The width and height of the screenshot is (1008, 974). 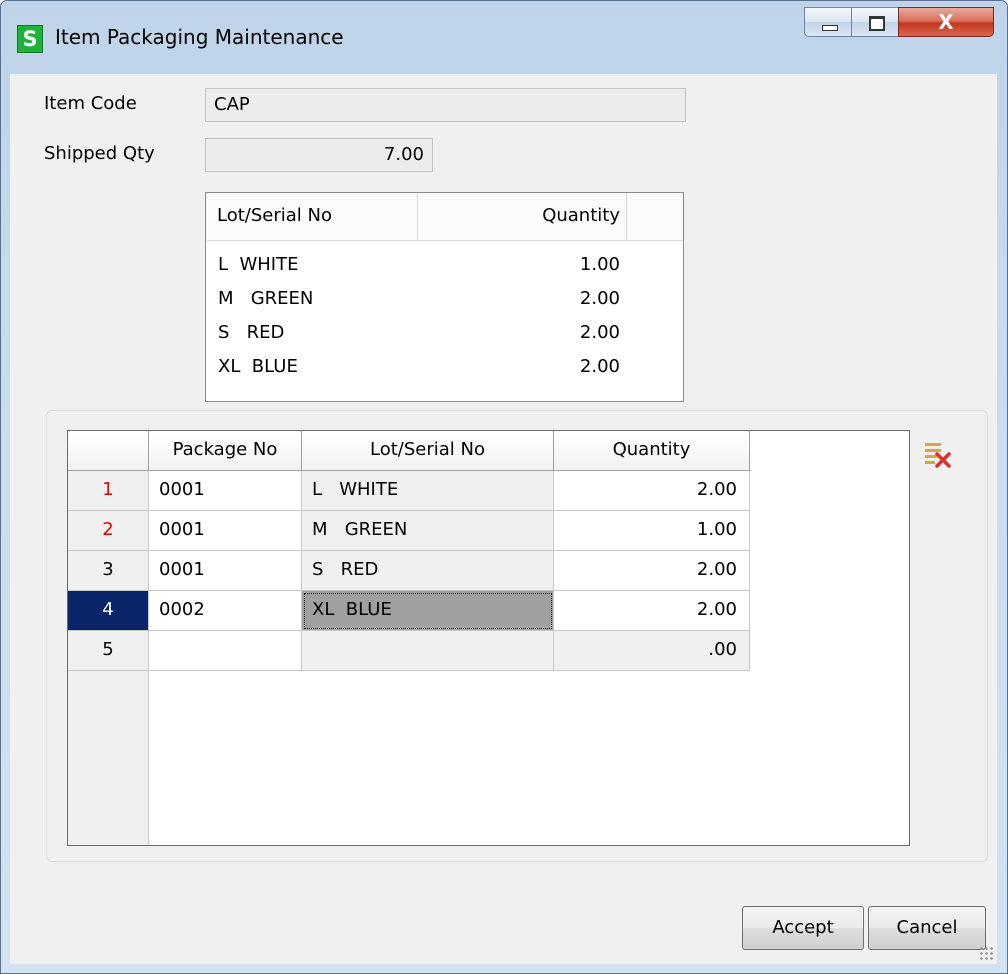 I want to click on shipped-qty-field: 7.00, so click(x=319, y=155).